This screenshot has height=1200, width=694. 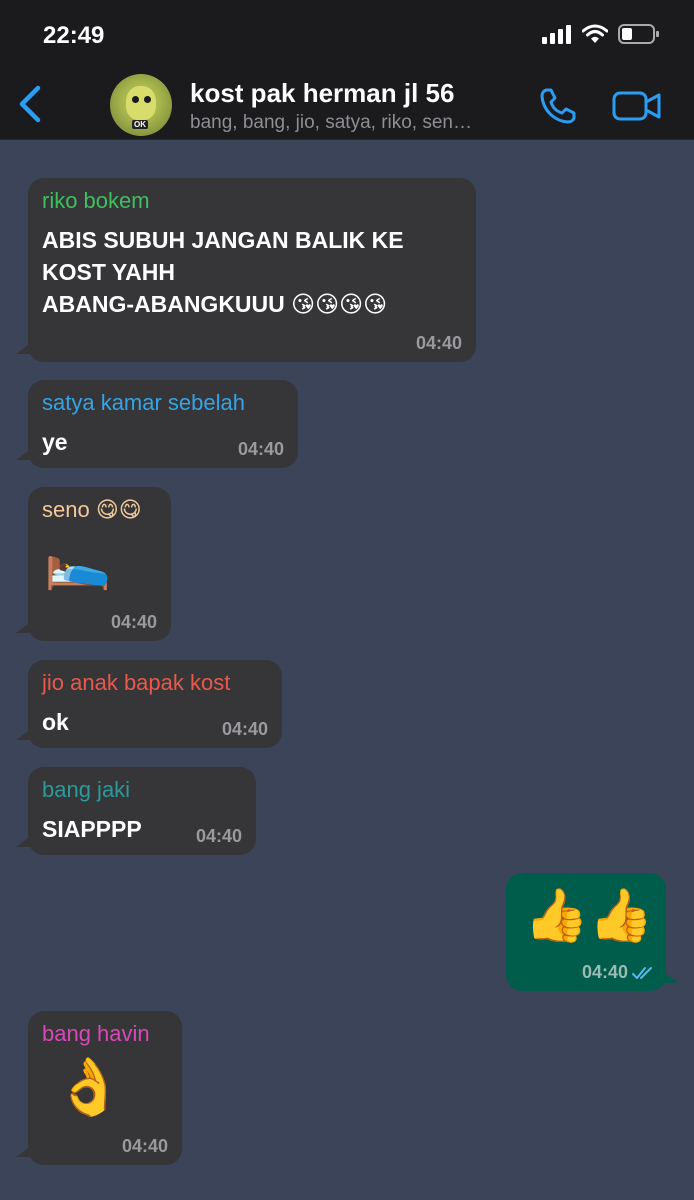 I want to click on sender-name: jio anak bapak kost, so click(x=136, y=682).